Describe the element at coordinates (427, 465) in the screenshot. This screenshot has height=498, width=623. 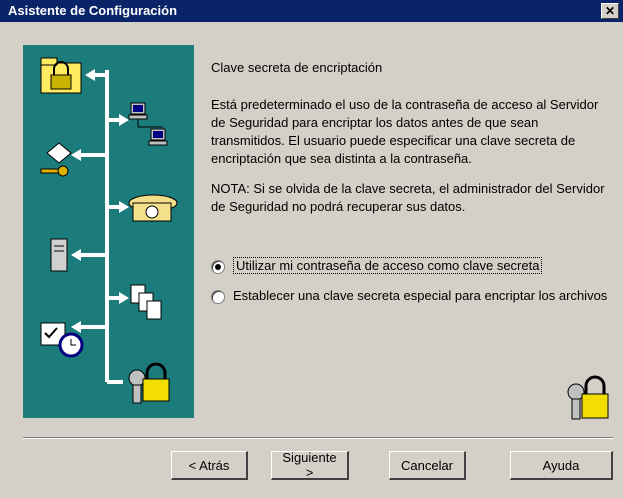
I see `cancel-button: Cancelar` at that location.